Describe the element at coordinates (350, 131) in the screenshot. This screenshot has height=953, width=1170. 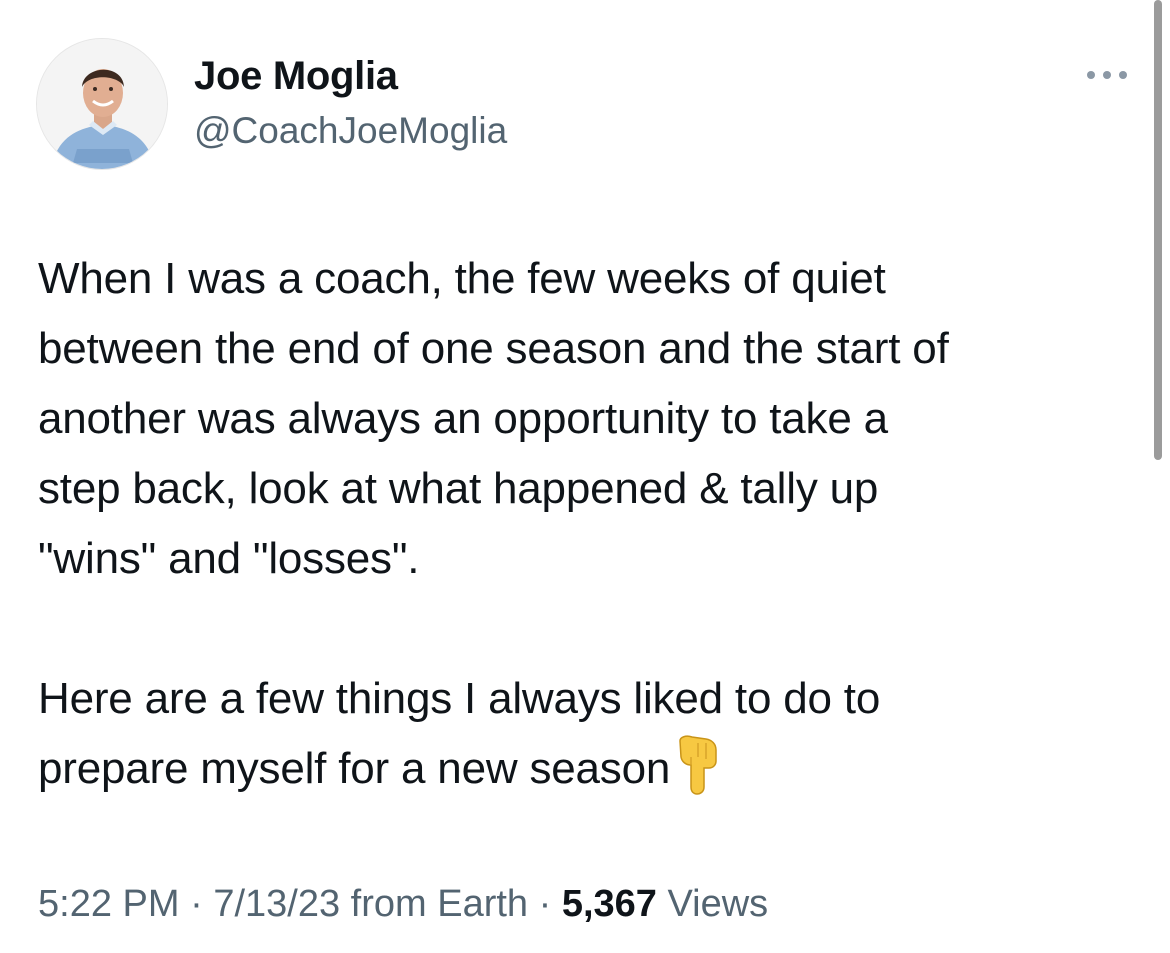
I see `author-handle: @CoachJoeMoglia` at that location.